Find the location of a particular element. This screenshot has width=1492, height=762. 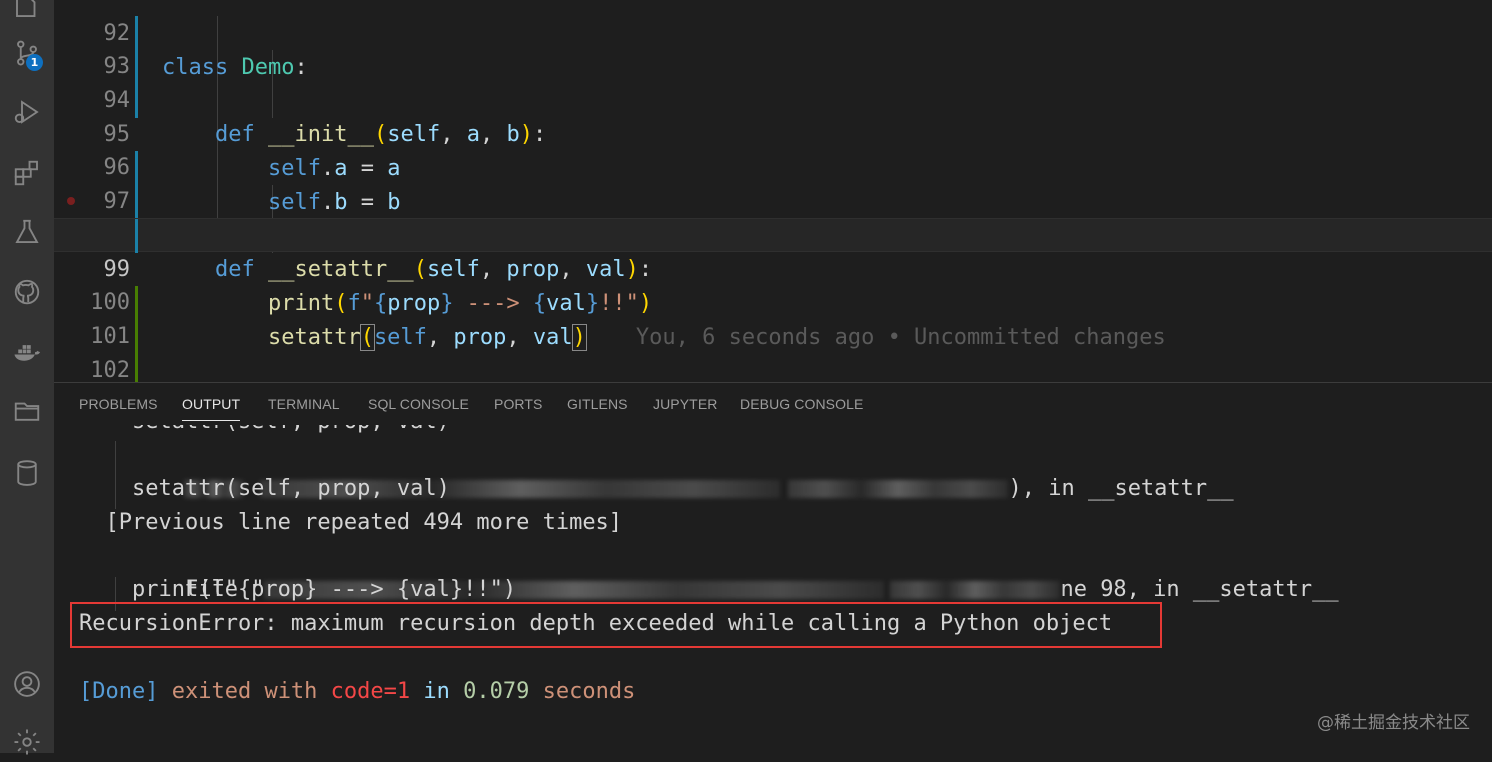

code-line-101: 101 d = Demo(1, 2) is located at coordinates (773, 317).